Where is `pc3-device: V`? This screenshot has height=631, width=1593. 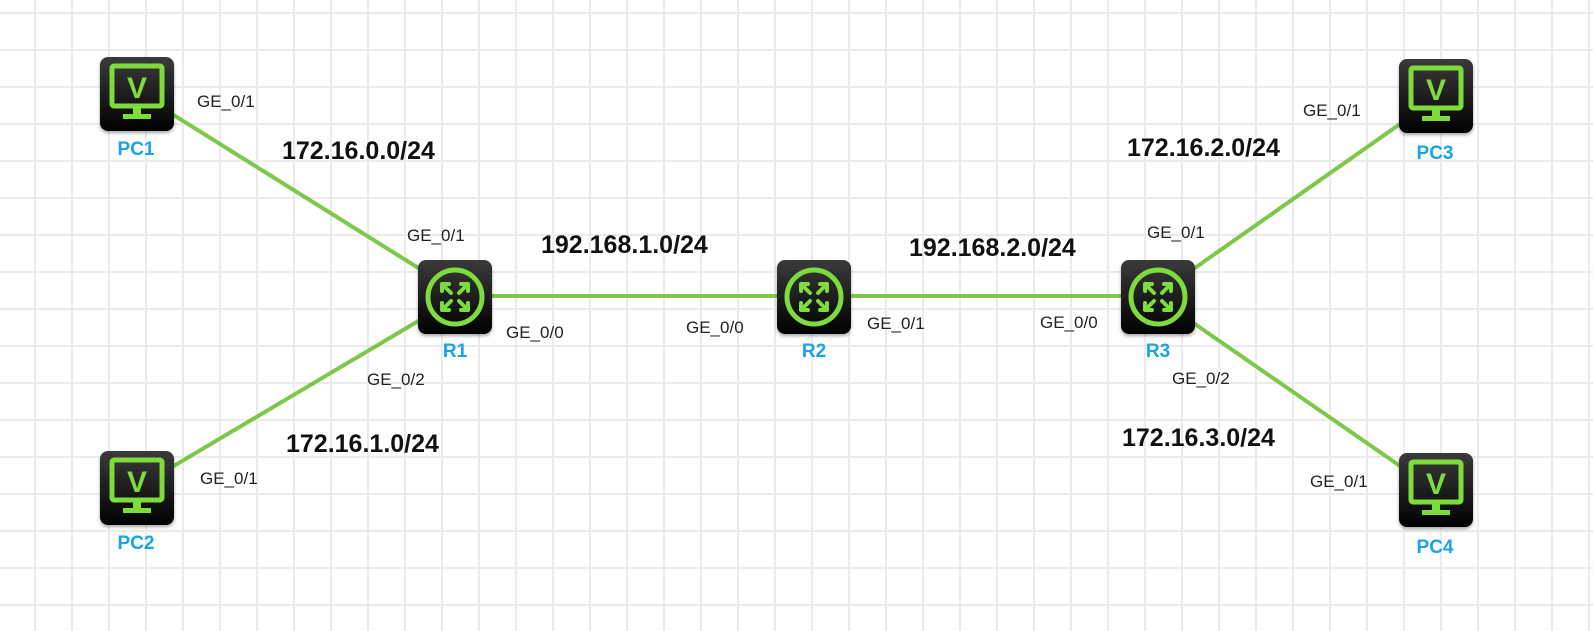 pc3-device: V is located at coordinates (1436, 96).